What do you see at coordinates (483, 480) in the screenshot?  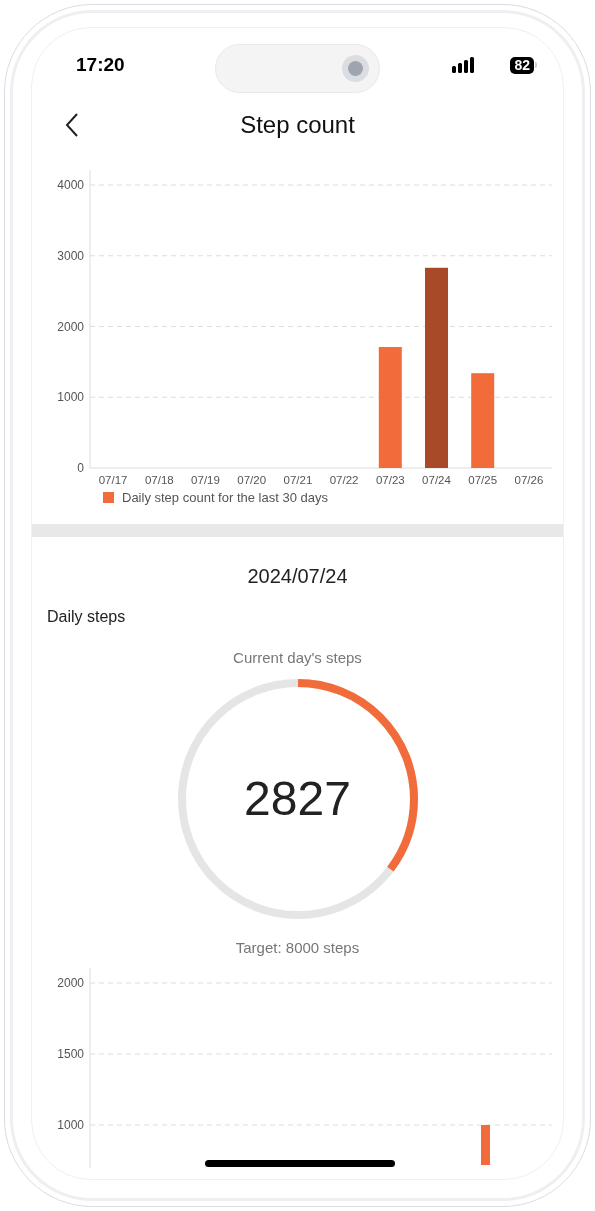 I see `axis-label: 07/25` at bounding box center [483, 480].